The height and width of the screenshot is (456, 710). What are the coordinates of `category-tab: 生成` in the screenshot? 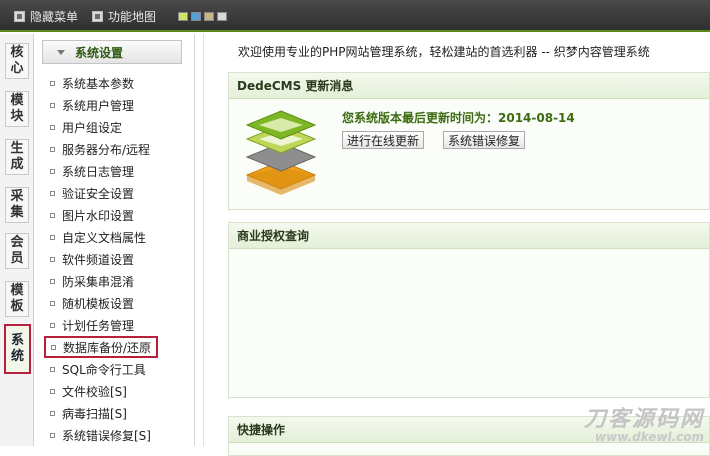 It's located at (17, 157).